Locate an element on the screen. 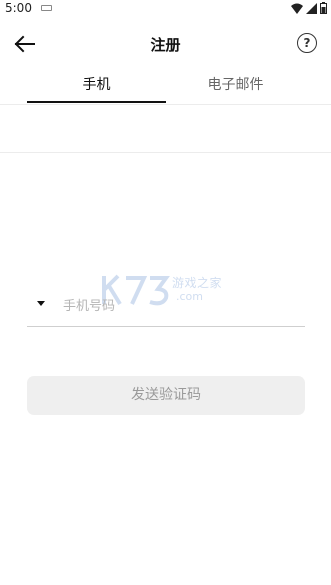 Image resolution: width=331 pixels, height=585 pixels. page-title: 注册 is located at coordinates (165, 45).